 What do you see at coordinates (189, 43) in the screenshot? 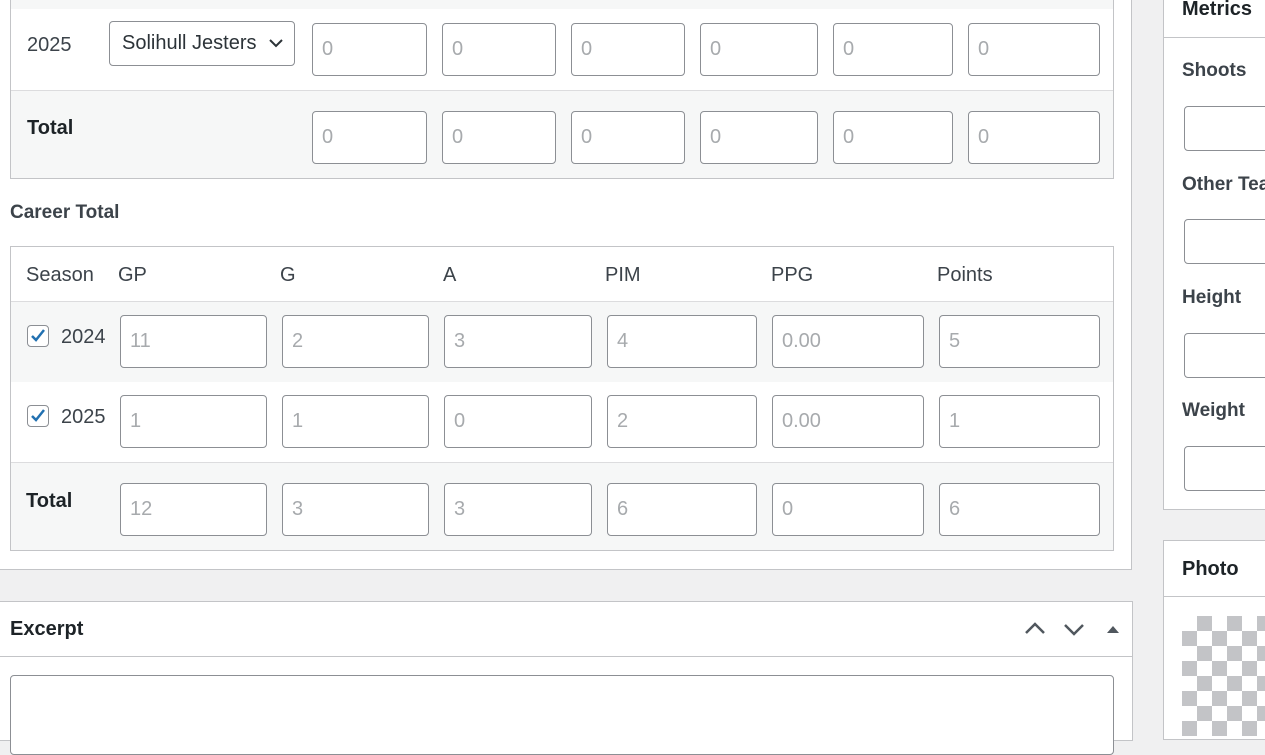
I see `team-select-value: Solihull Jesters` at bounding box center [189, 43].